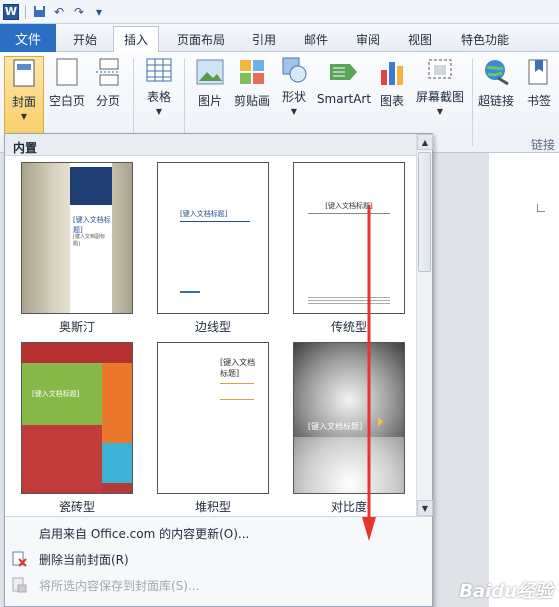 The width and height of the screenshot is (559, 607). I want to click on screenshot-icon, so click(440, 70).